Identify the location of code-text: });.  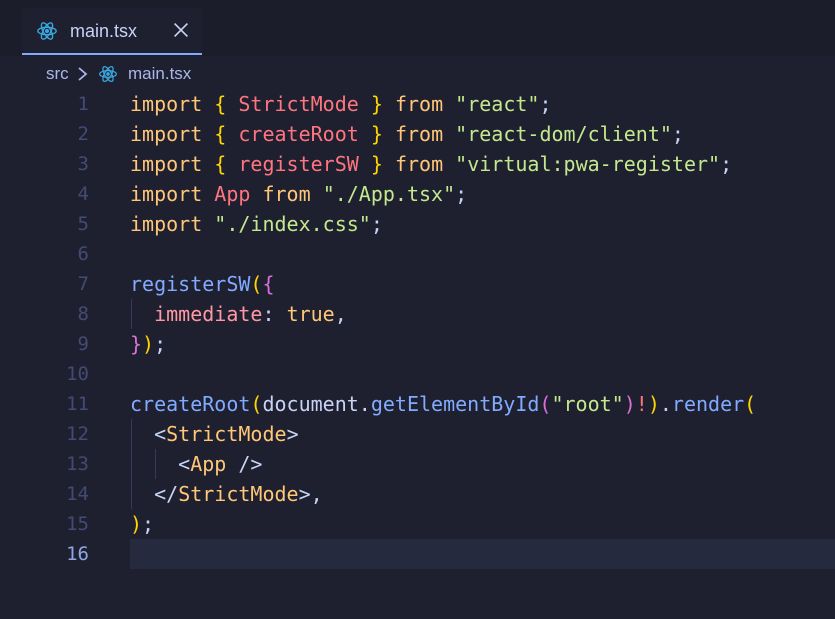
(148, 344).